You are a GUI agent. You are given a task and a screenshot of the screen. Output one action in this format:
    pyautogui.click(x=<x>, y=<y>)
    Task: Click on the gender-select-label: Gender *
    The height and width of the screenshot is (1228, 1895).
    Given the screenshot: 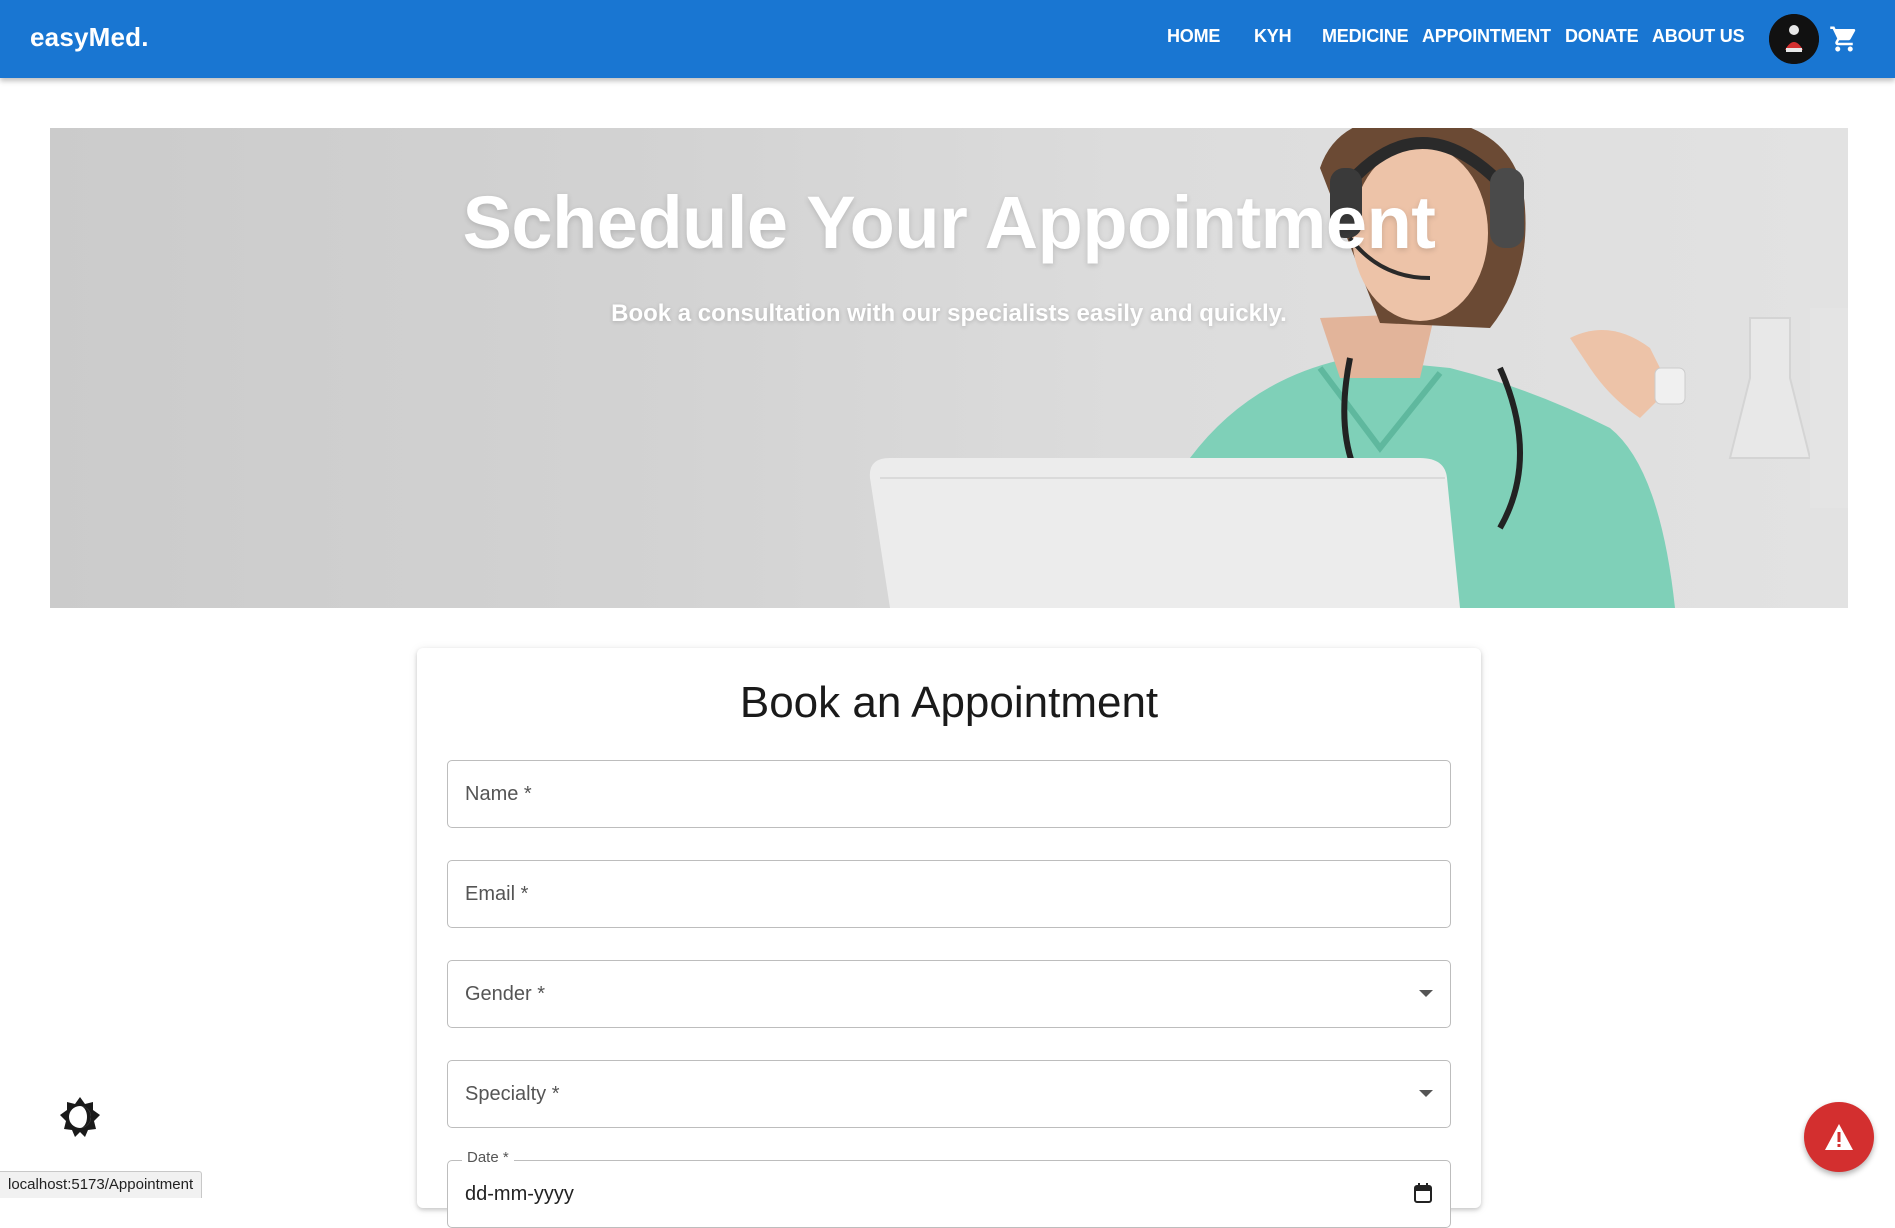 What is the action you would take?
    pyautogui.click(x=505, y=994)
    